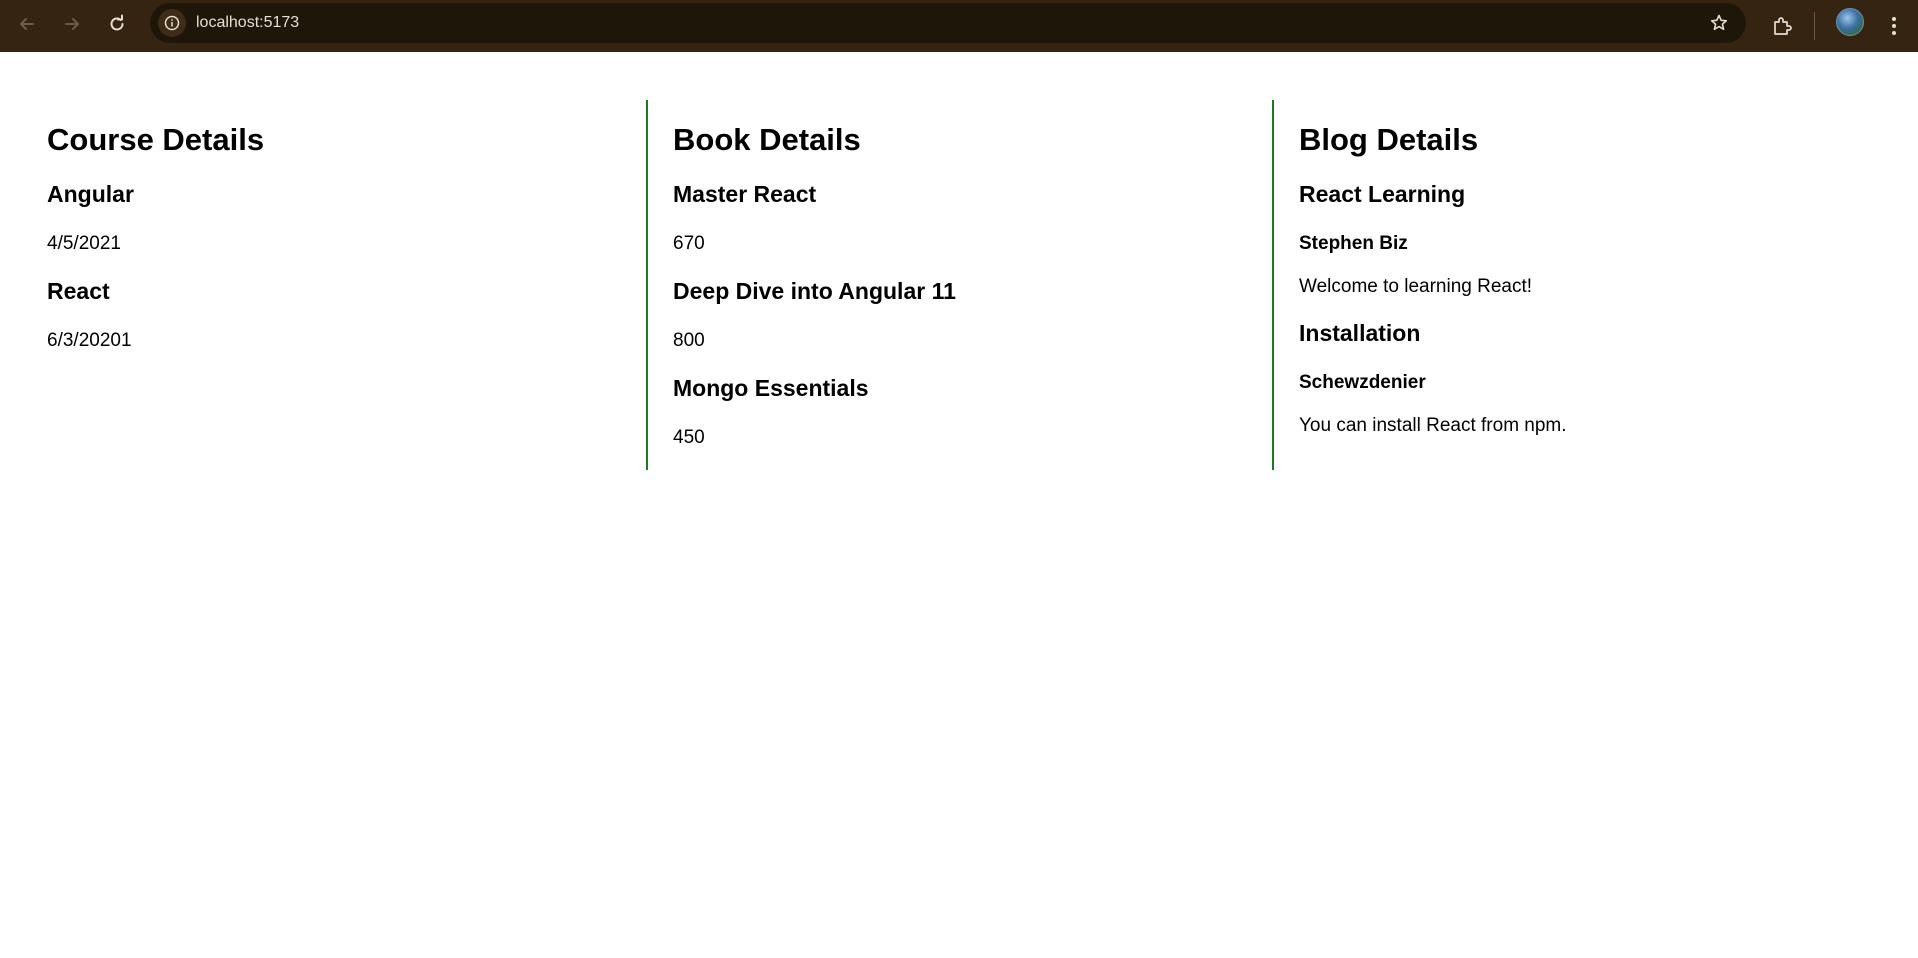 Image resolution: width=1918 pixels, height=958 pixels. What do you see at coordinates (948, 23) in the screenshot?
I see `address-bar: localhost:5173` at bounding box center [948, 23].